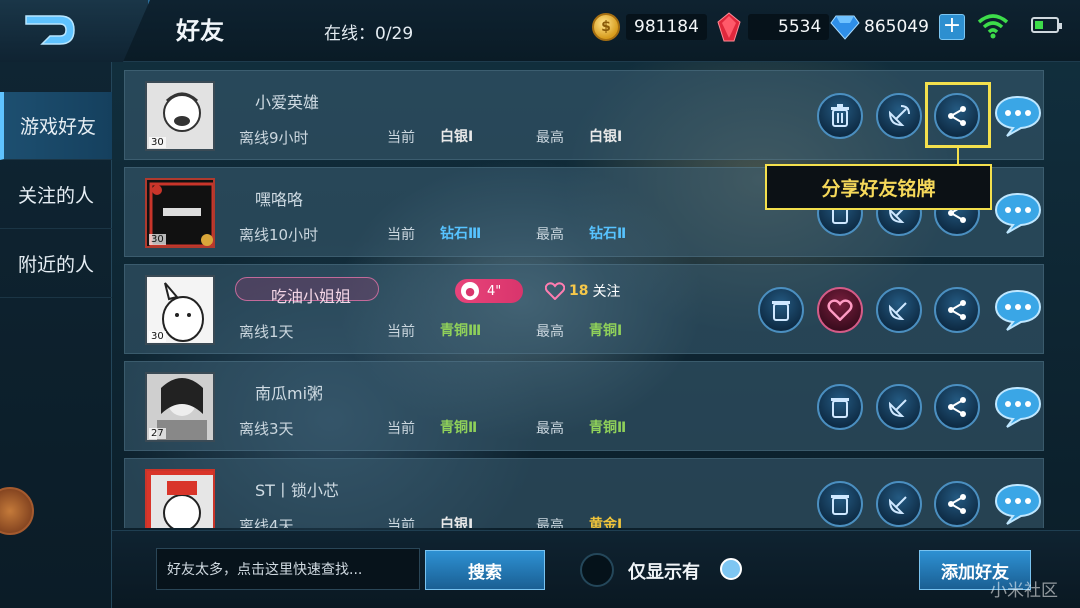 This screenshot has width=1080, height=608. I want to click on avatar-image, so click(180, 499).